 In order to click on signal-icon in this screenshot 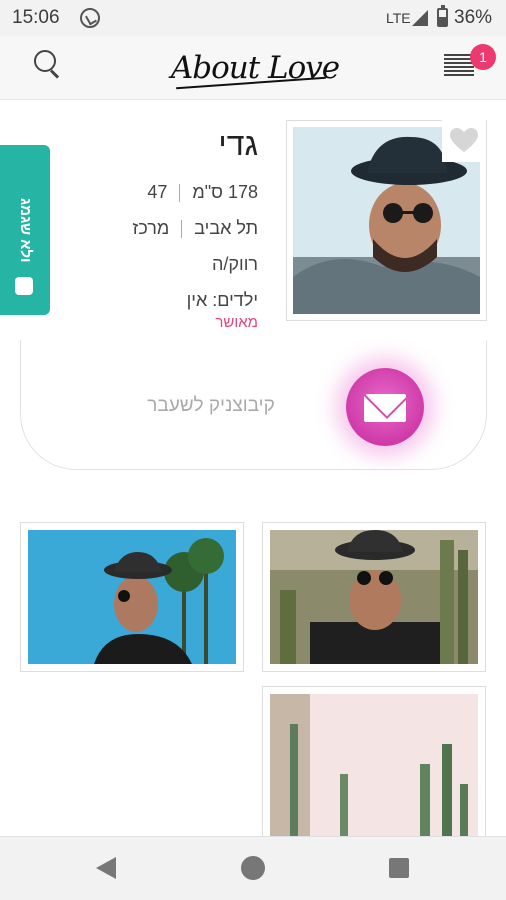, I will do `click(420, 18)`.